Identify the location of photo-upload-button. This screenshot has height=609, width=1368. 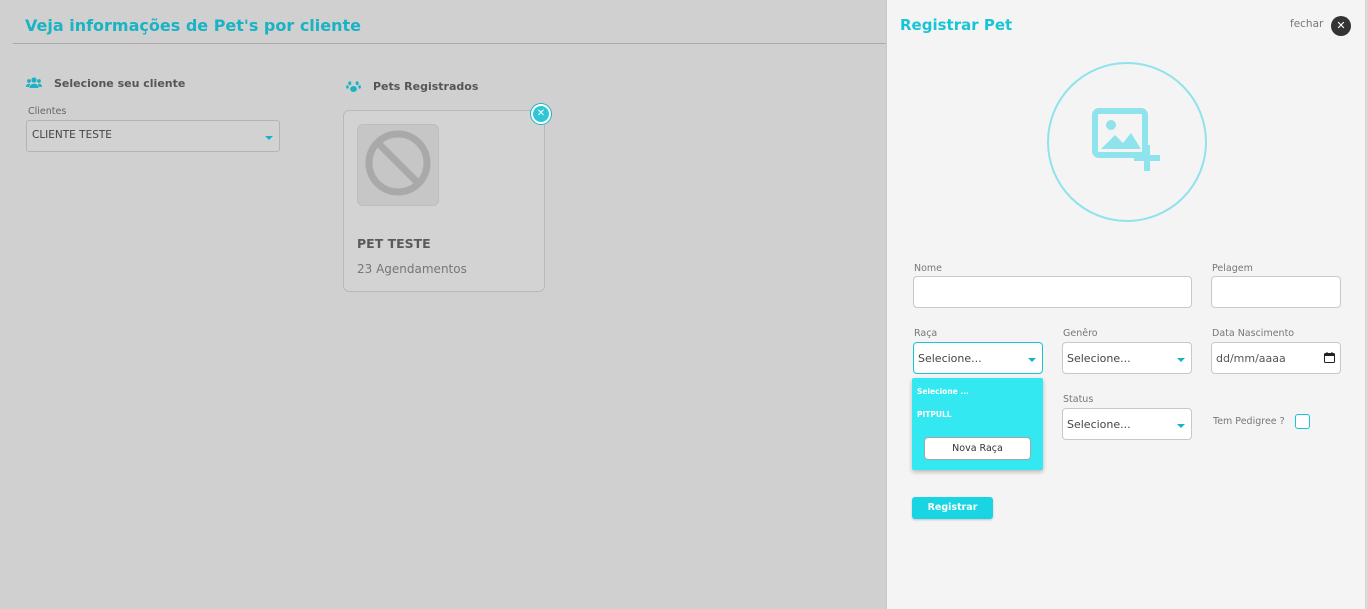
(1127, 142).